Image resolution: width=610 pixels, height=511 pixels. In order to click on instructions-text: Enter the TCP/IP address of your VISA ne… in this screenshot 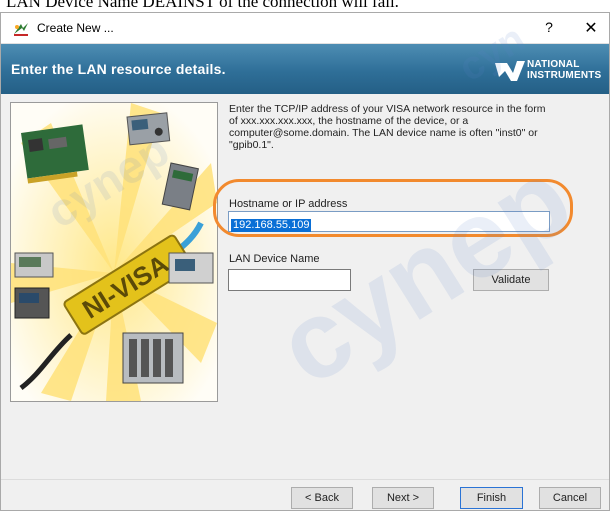, I will do `click(387, 127)`.